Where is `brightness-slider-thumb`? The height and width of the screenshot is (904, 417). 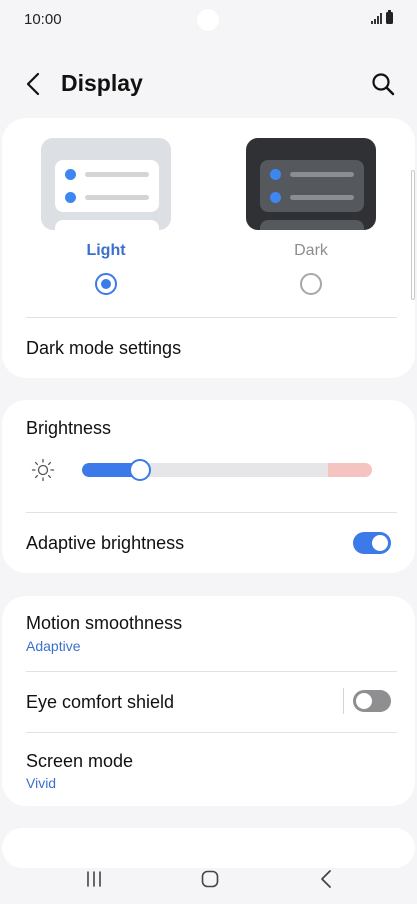
brightness-slider-thumb is located at coordinates (140, 470).